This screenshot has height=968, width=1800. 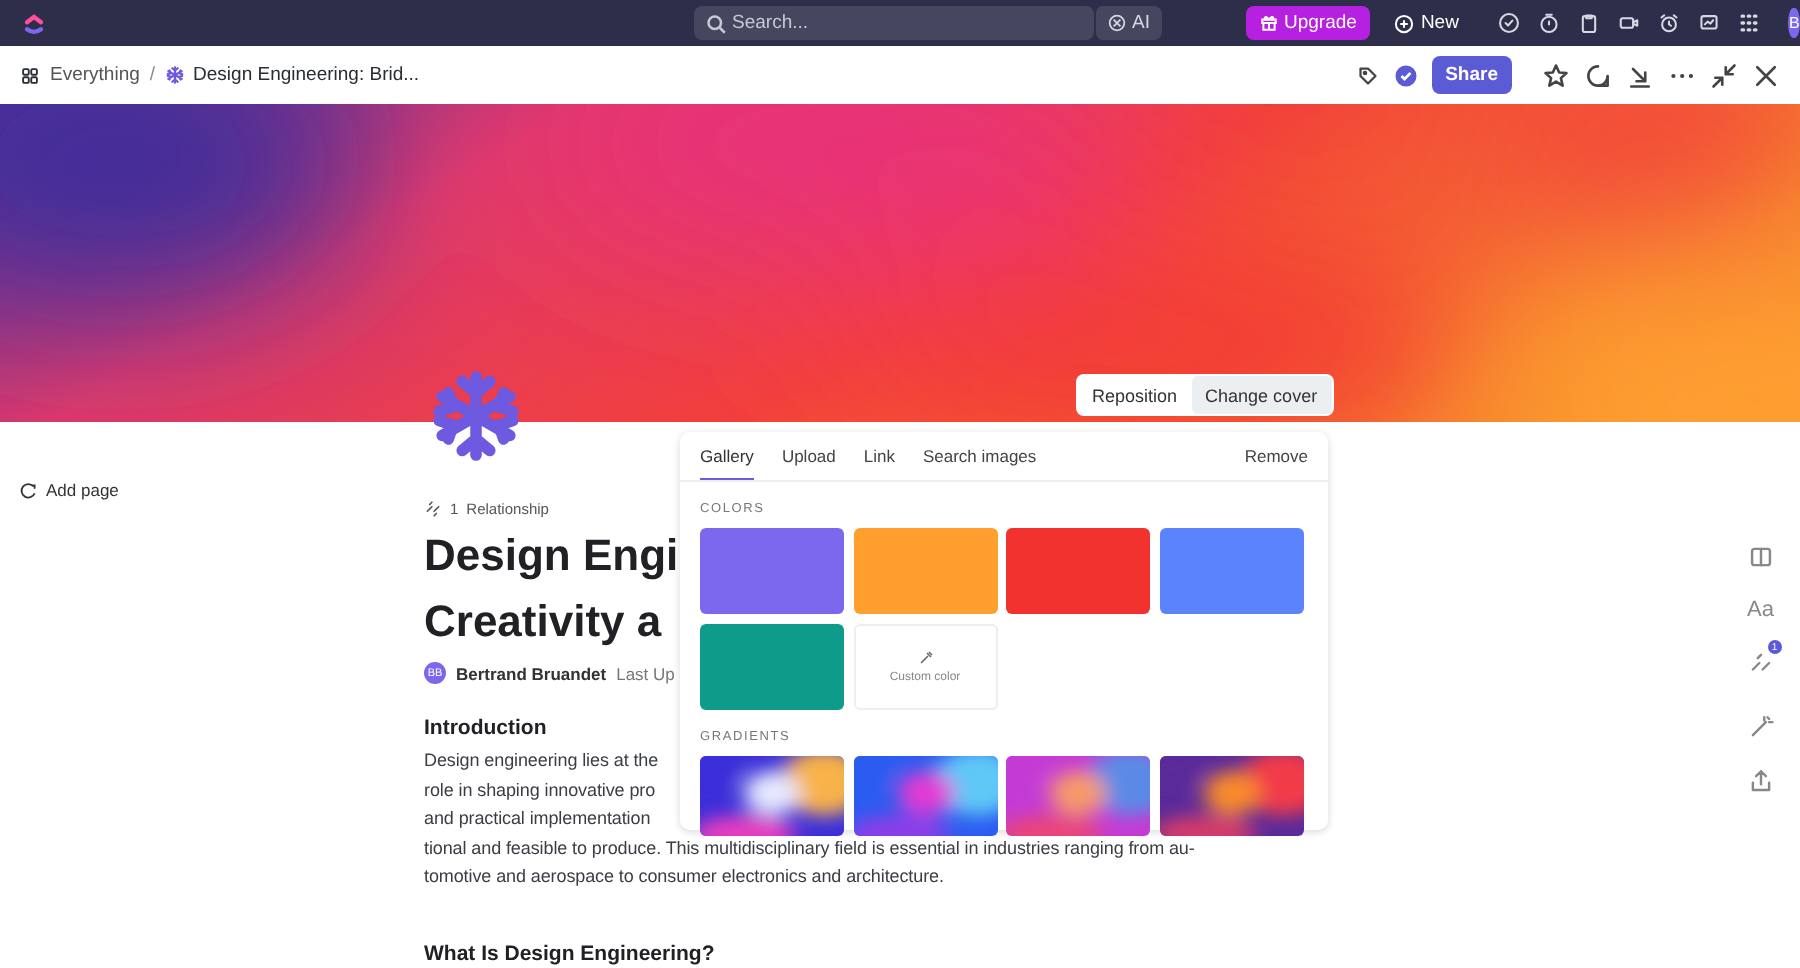 What do you see at coordinates (1261, 395) in the screenshot?
I see `change-cover-button: Change cover` at bounding box center [1261, 395].